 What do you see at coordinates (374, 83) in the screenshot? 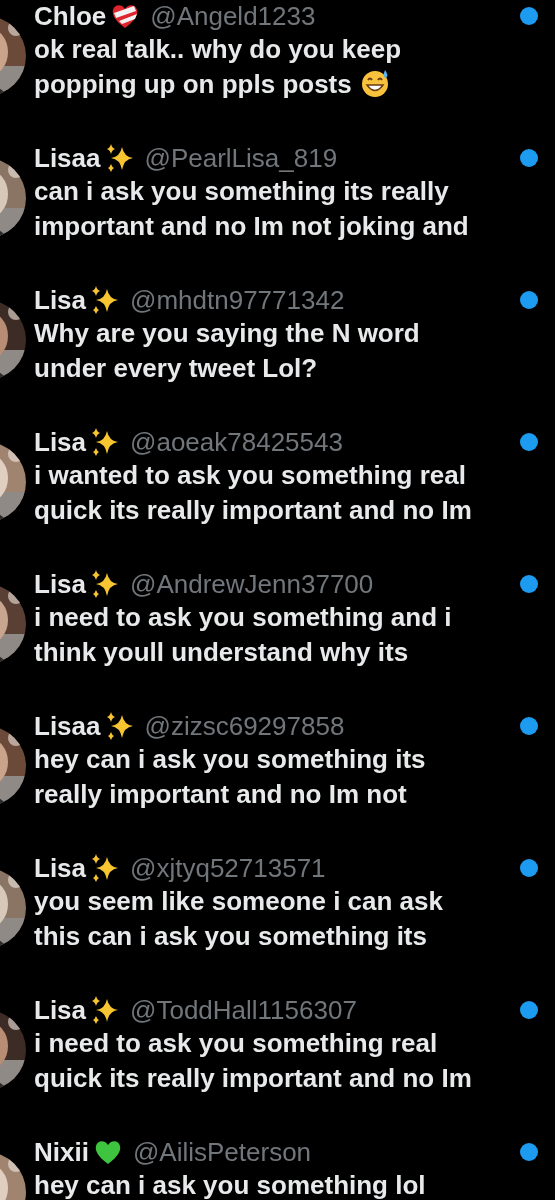
I see `sweat-smile-icon` at bounding box center [374, 83].